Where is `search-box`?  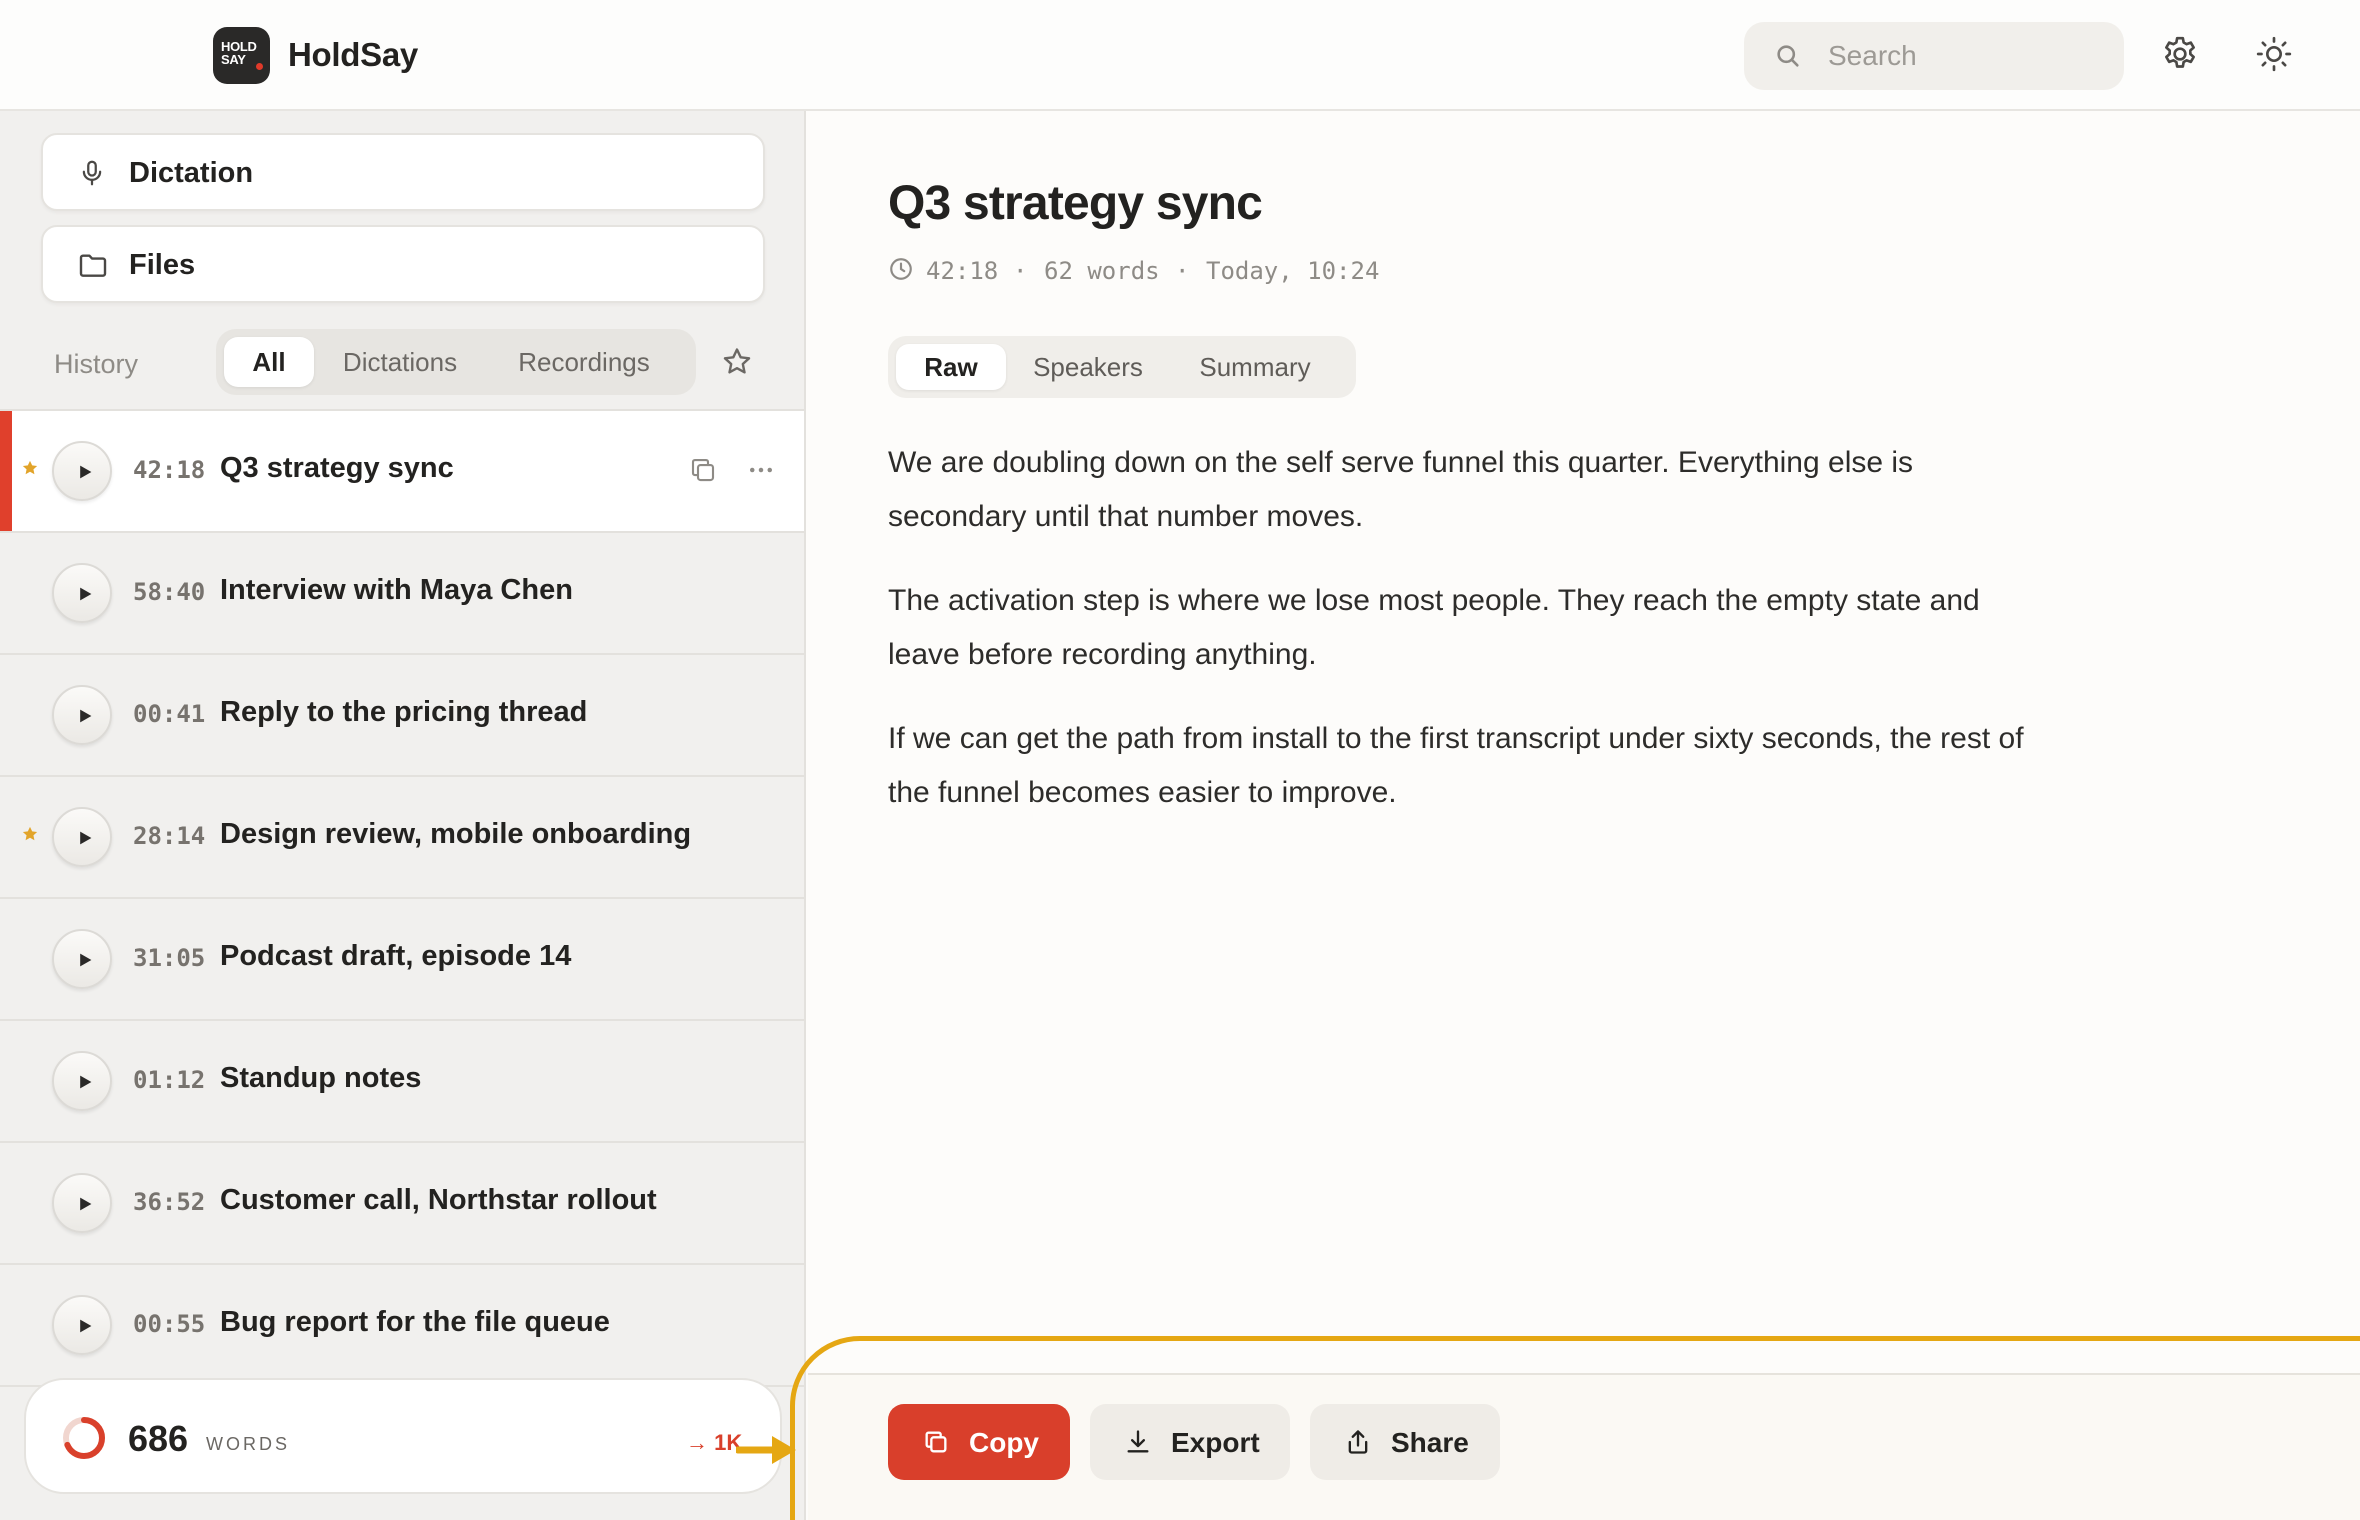 search-box is located at coordinates (1934, 56).